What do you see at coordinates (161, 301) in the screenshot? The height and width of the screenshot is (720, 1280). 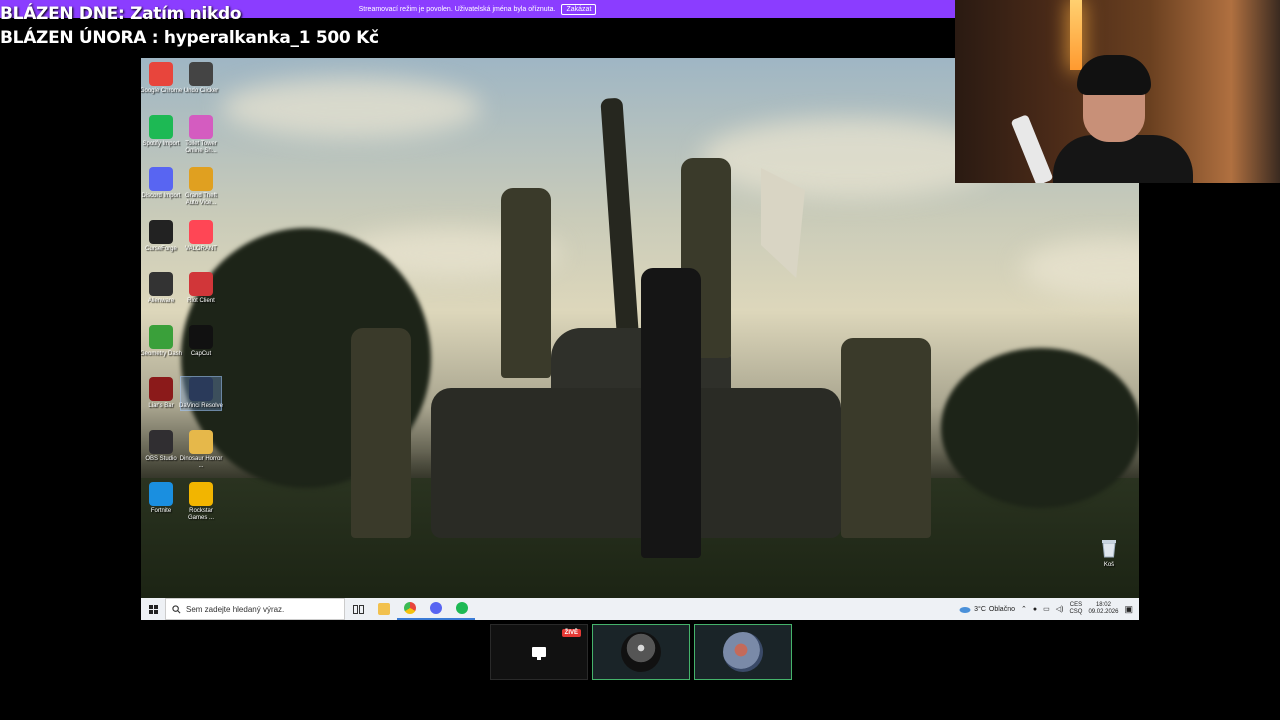 I see `desktop-icon-label: Alienware` at bounding box center [161, 301].